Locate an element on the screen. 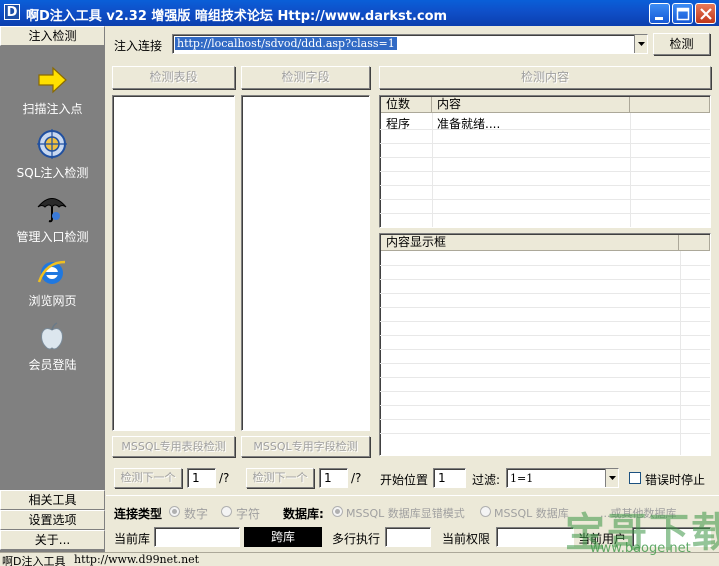 The image size is (719, 566). tab-inject-detect: 注入检测 is located at coordinates (52, 36).